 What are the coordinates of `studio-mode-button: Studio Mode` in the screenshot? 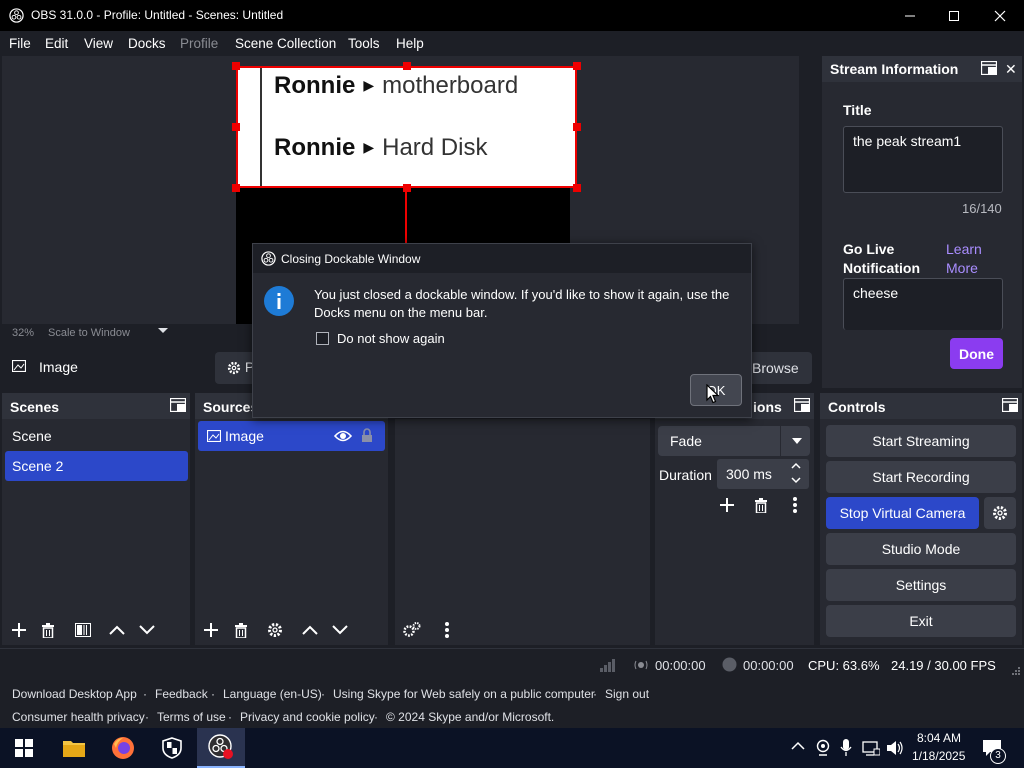 It's located at (921, 549).